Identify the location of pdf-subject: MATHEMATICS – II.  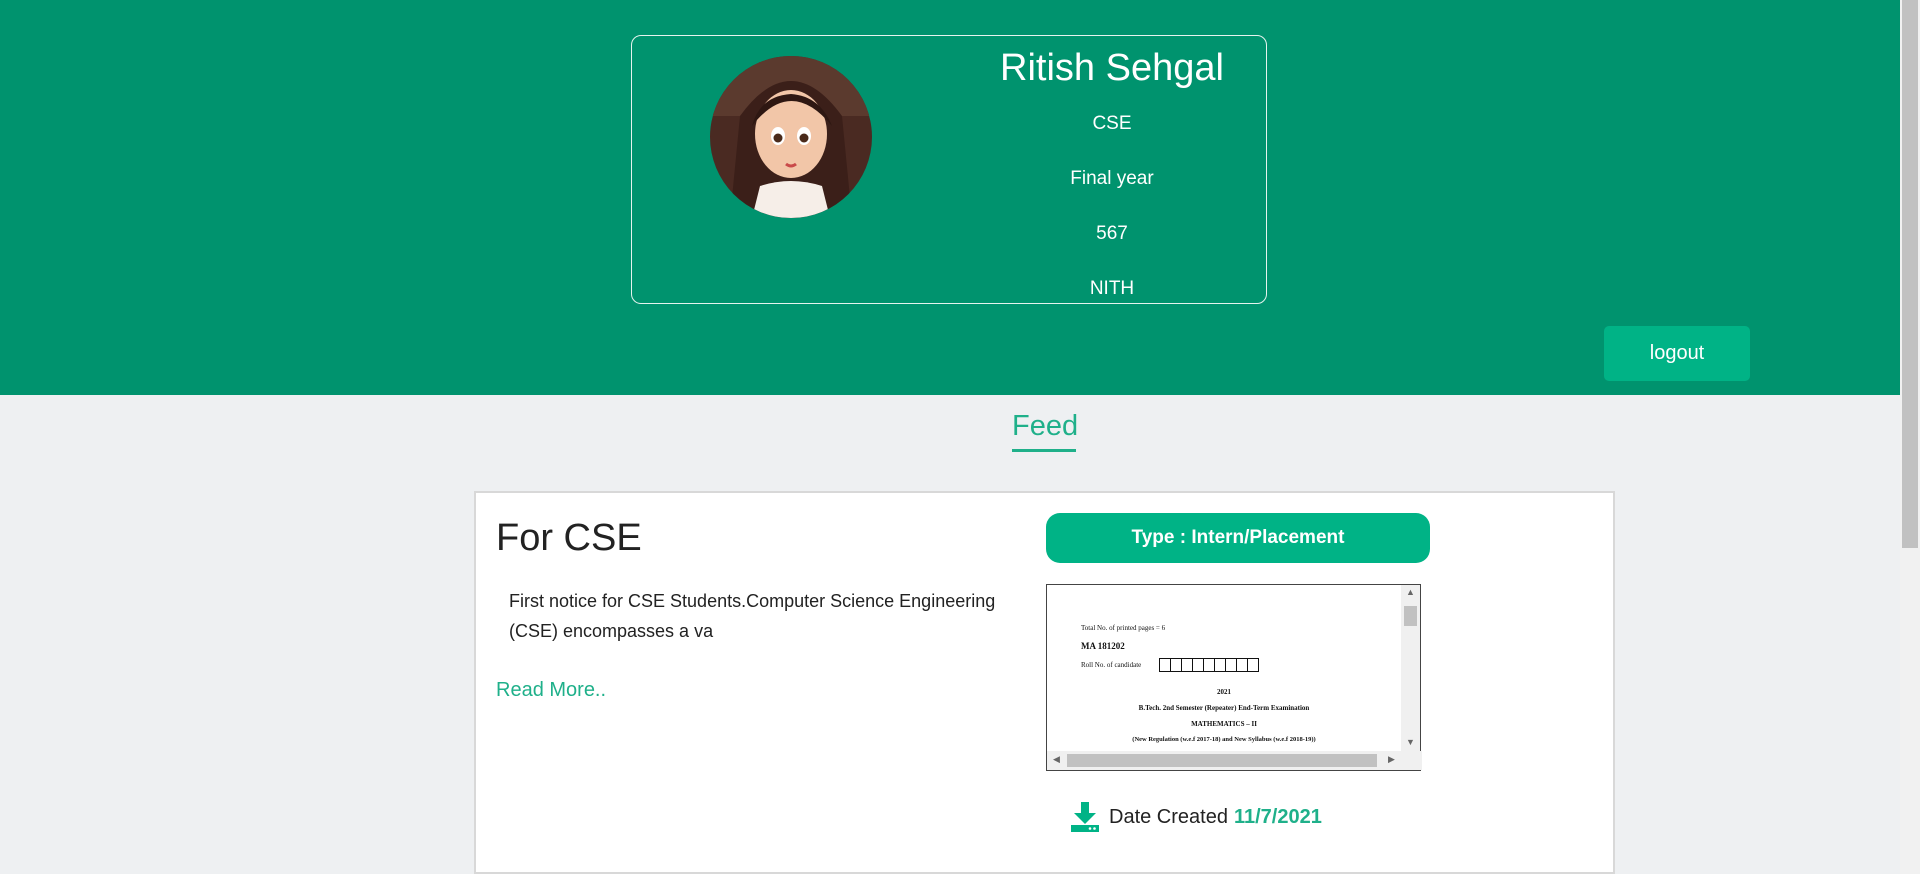
(1224, 724).